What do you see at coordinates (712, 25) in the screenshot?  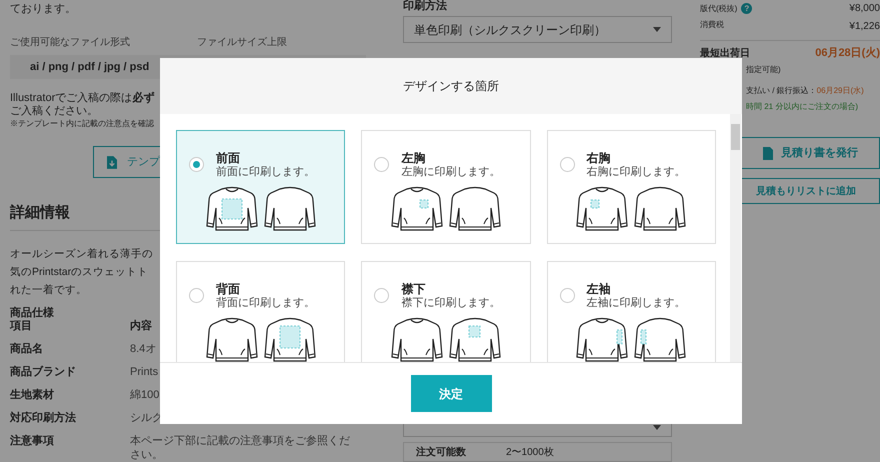 I see `price-label: 消費税` at bounding box center [712, 25].